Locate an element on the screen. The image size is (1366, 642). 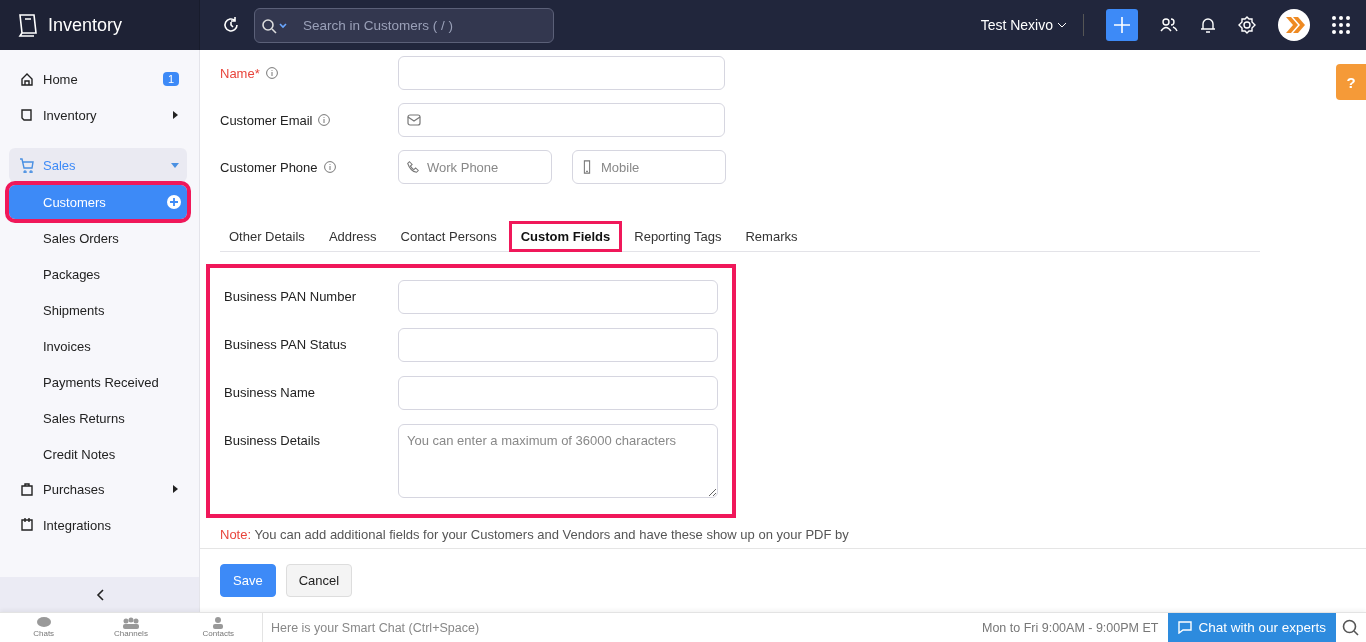
tab: Reporting Tags is located at coordinates (678, 236).